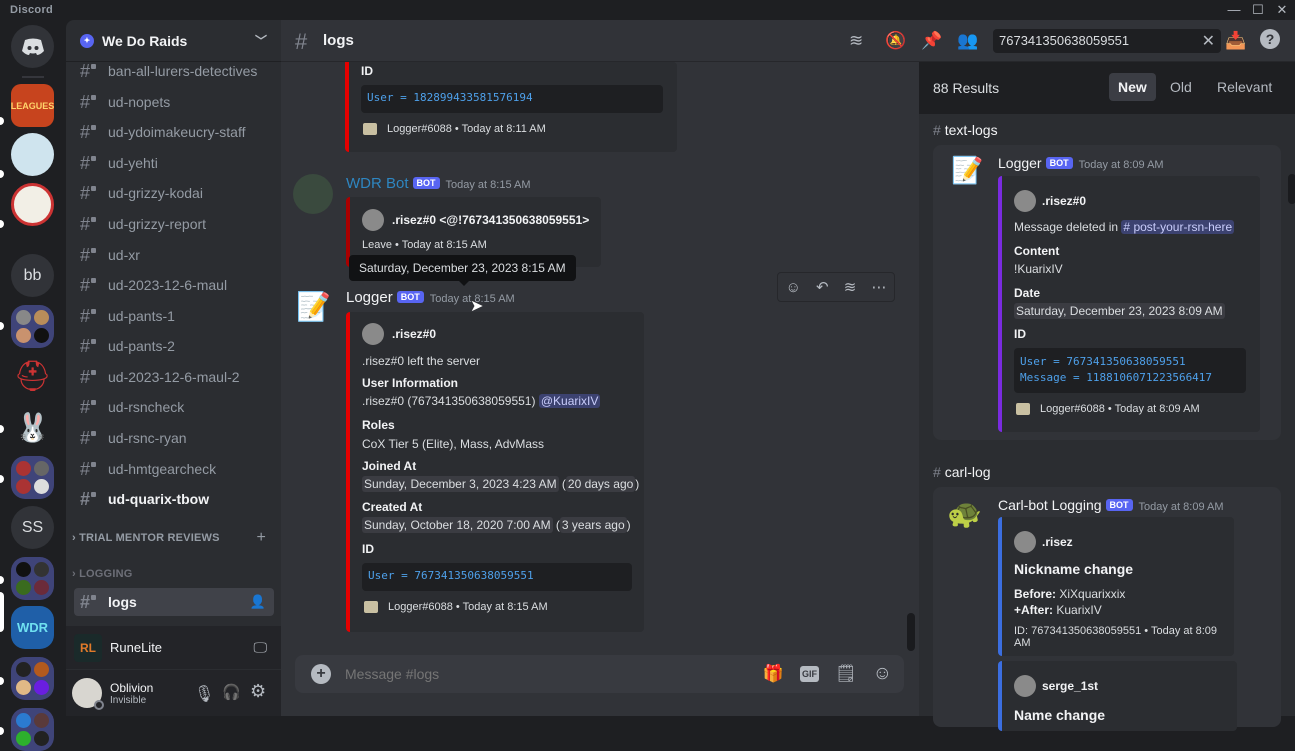  I want to click on add-reaction-icon: ☺, so click(793, 287).